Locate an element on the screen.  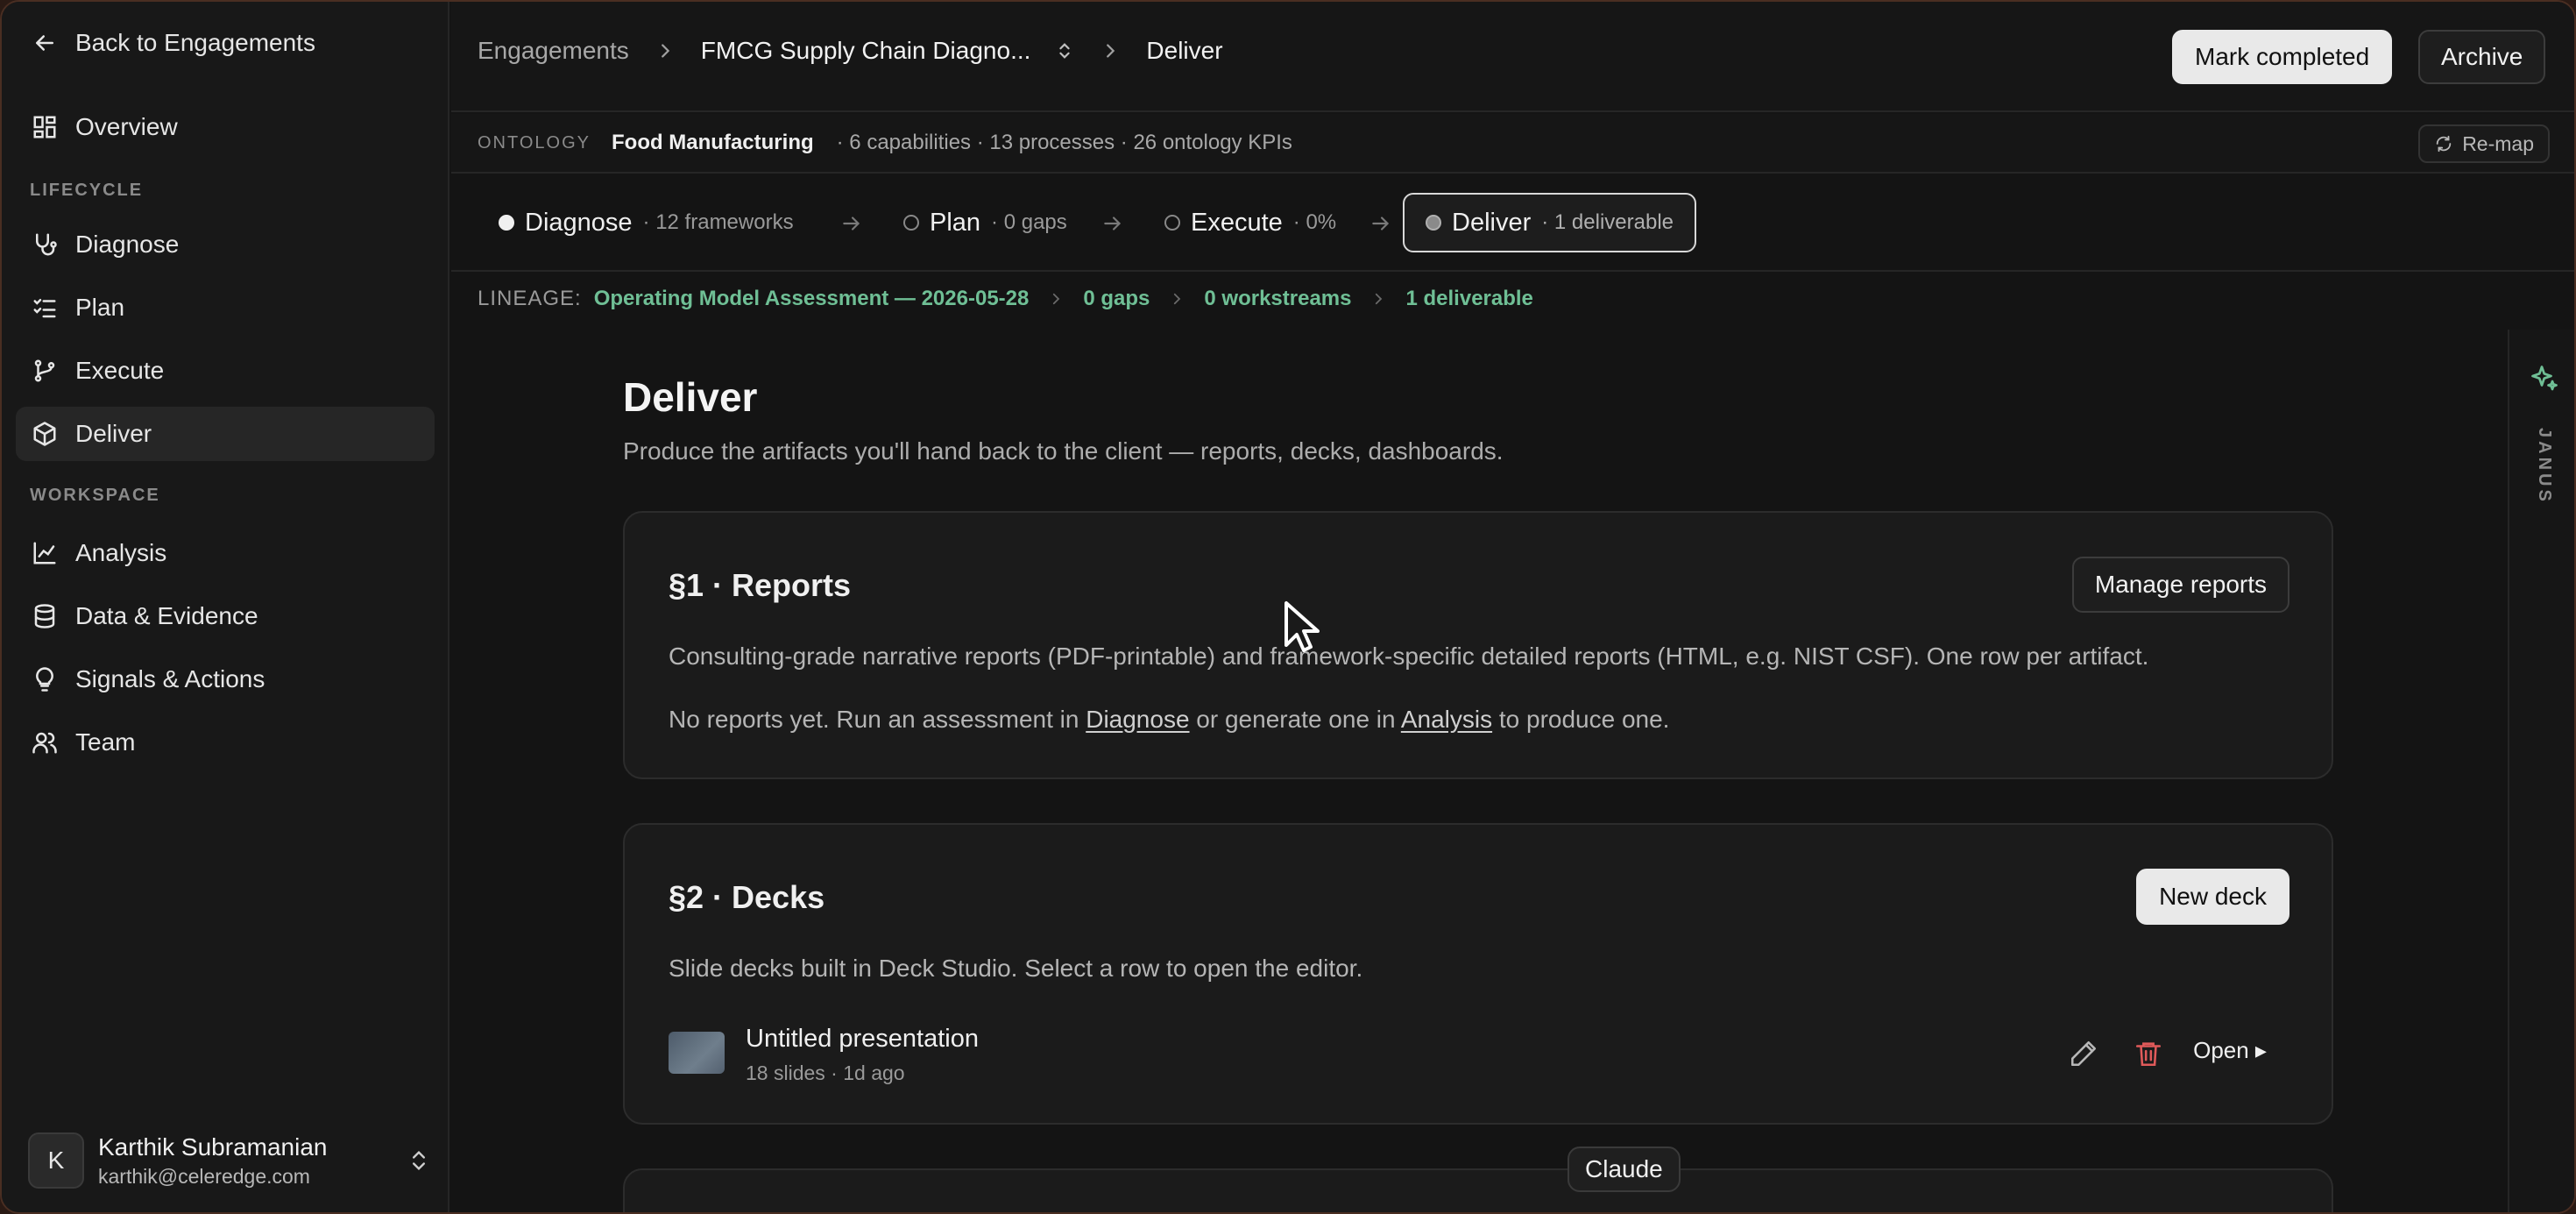
sidebar-item-data-evidence: Data & Evidence is located at coordinates (225, 616).